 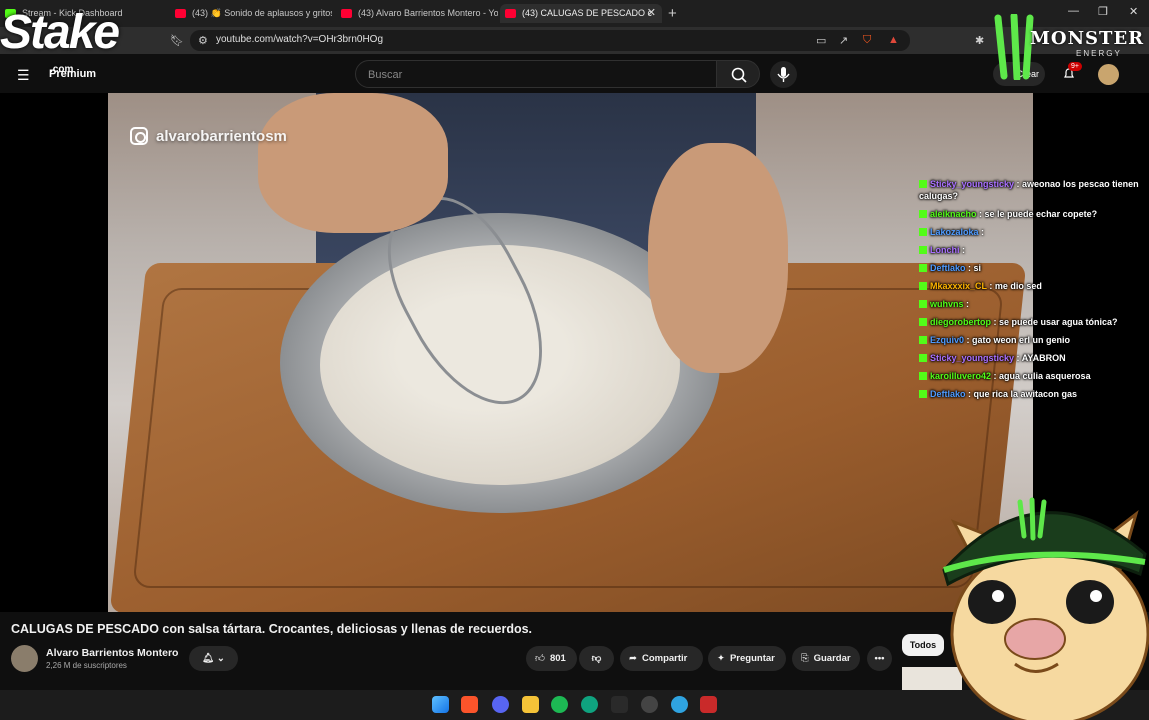 What do you see at coordinates (718, 258) in the screenshot?
I see `right-hand` at bounding box center [718, 258].